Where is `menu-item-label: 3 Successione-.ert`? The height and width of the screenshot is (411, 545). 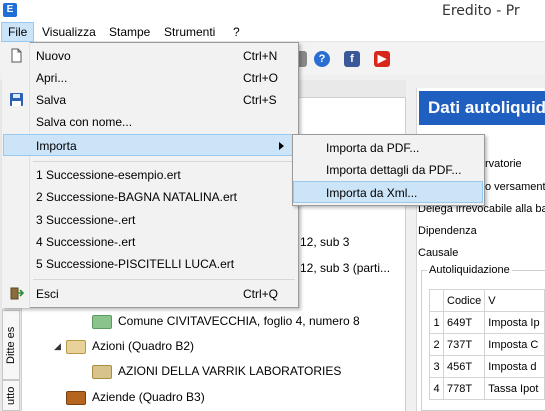
menu-item-label: 3 Successione-.ert is located at coordinates (86, 220).